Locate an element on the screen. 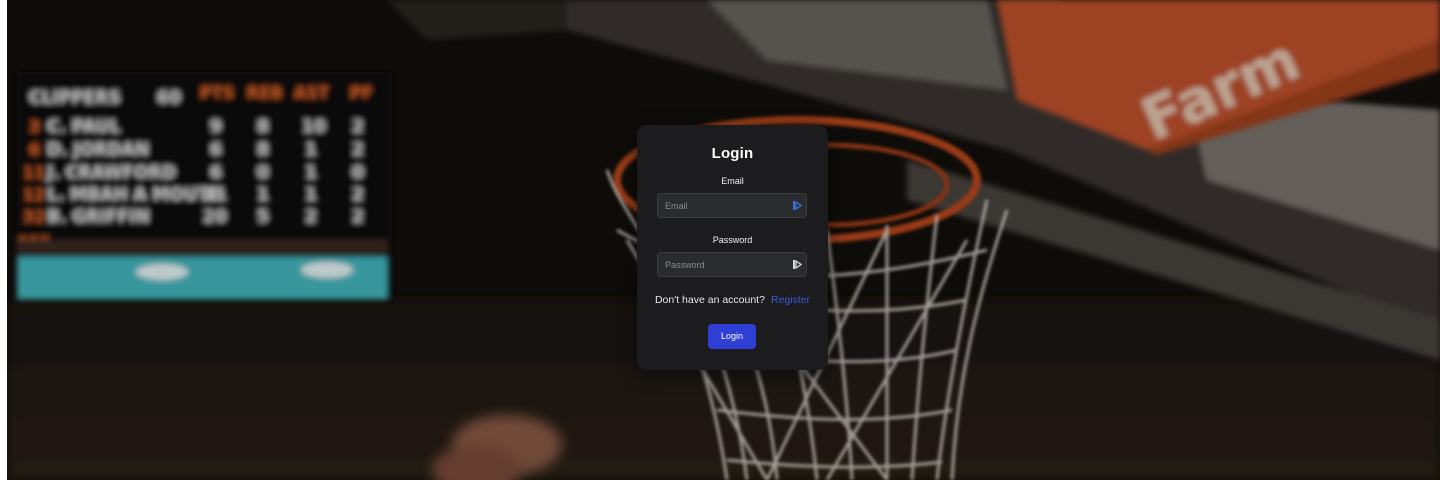 The image size is (1440, 480). email-label: Email is located at coordinates (732, 181).